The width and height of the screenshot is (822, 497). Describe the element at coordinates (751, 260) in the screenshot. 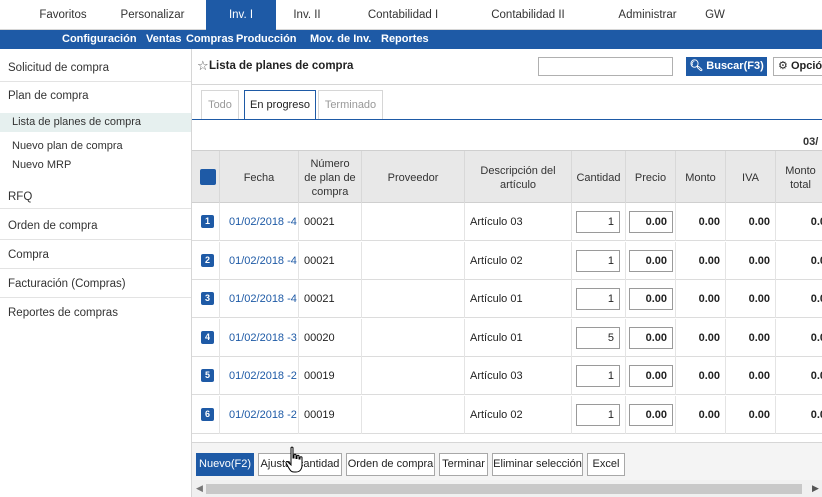

I see `cell-iva: 0.00` at that location.